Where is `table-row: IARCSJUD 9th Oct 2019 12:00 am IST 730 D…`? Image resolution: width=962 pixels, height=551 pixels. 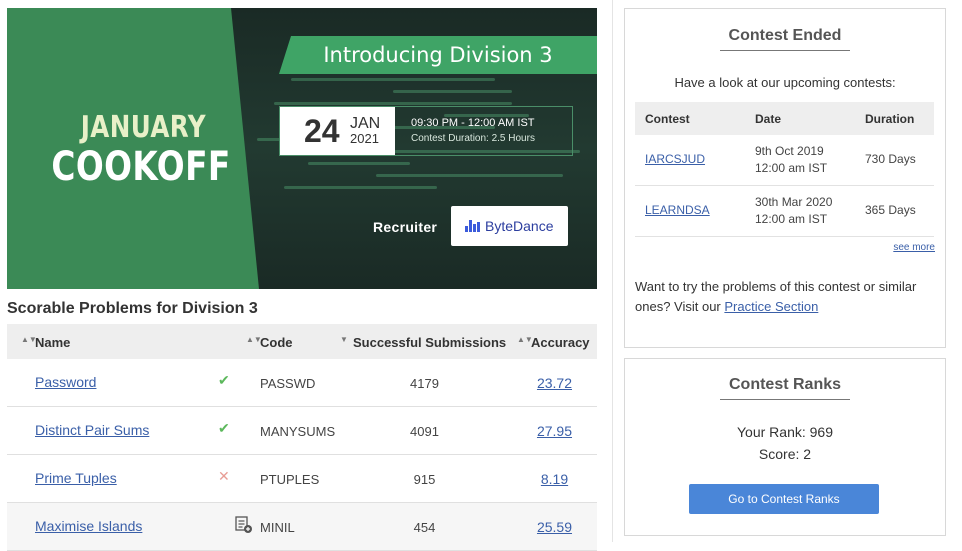 table-row: IARCSJUD 9th Oct 2019 12:00 am IST 730 D… is located at coordinates (784, 160).